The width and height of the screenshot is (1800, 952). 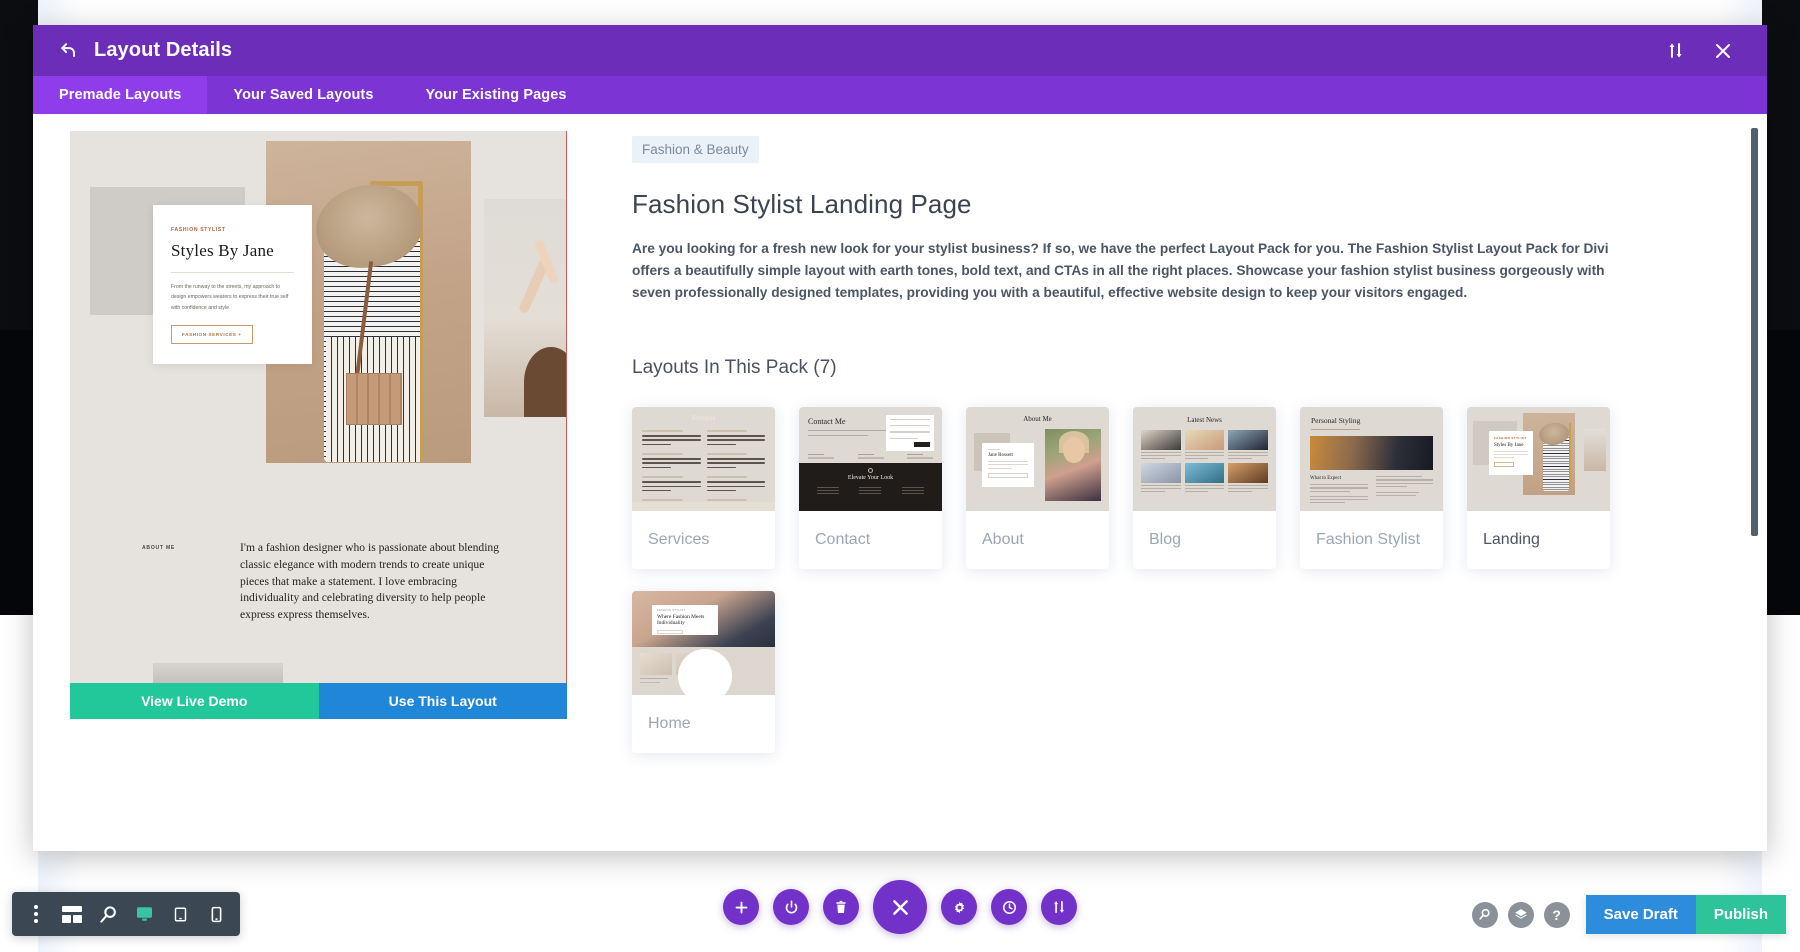 I want to click on layout-card-label: Fashion Stylist, so click(x=1368, y=539).